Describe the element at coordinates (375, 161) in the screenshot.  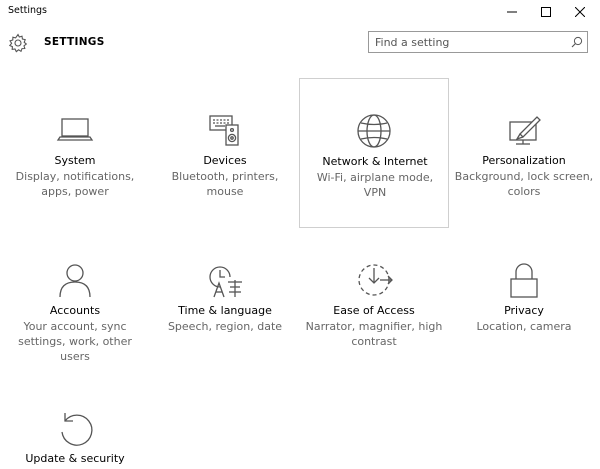
I see `category-name: Network & Internet` at that location.